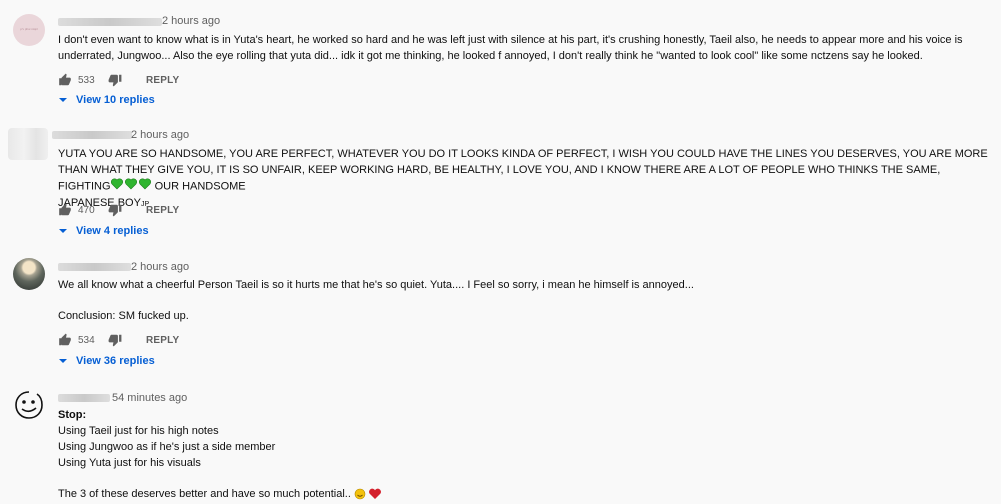  I want to click on comment-text-tail: OUR HANDSOME, so click(200, 186).